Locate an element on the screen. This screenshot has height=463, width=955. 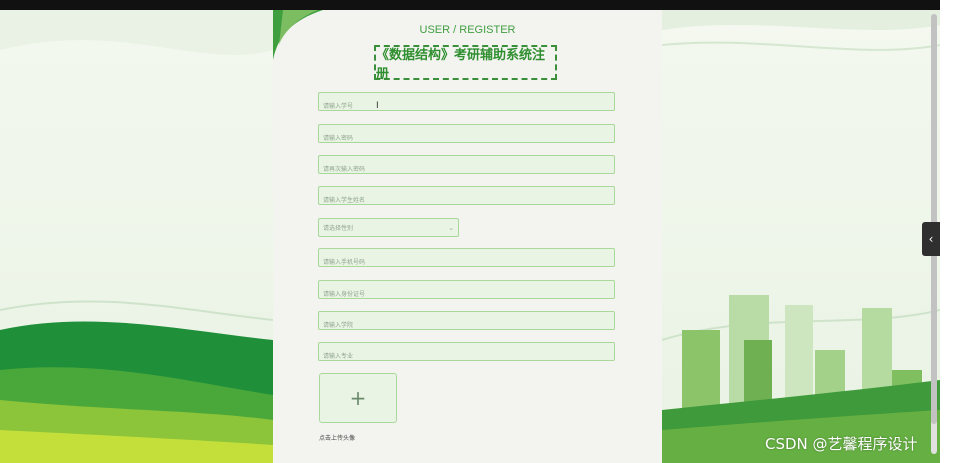
phone-input is located at coordinates (466, 262).